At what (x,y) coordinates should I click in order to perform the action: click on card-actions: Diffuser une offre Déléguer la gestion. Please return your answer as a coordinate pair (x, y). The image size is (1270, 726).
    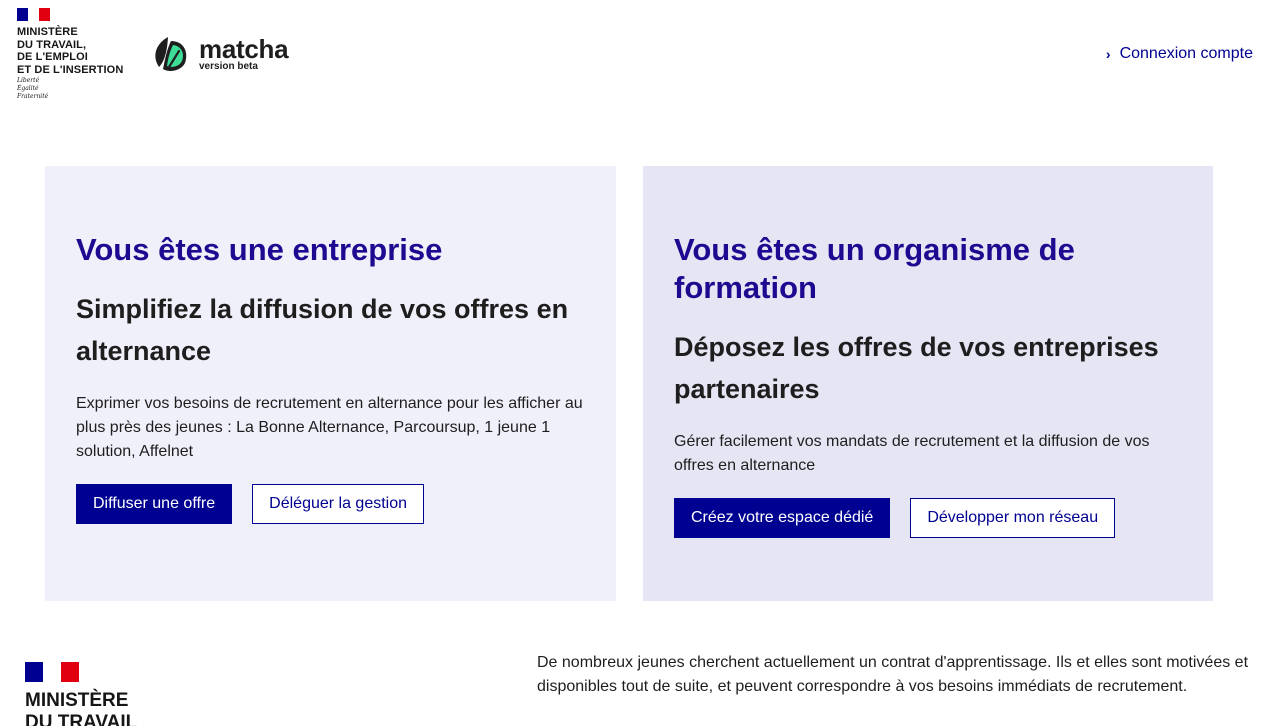
    Looking at the image, I should click on (330, 504).